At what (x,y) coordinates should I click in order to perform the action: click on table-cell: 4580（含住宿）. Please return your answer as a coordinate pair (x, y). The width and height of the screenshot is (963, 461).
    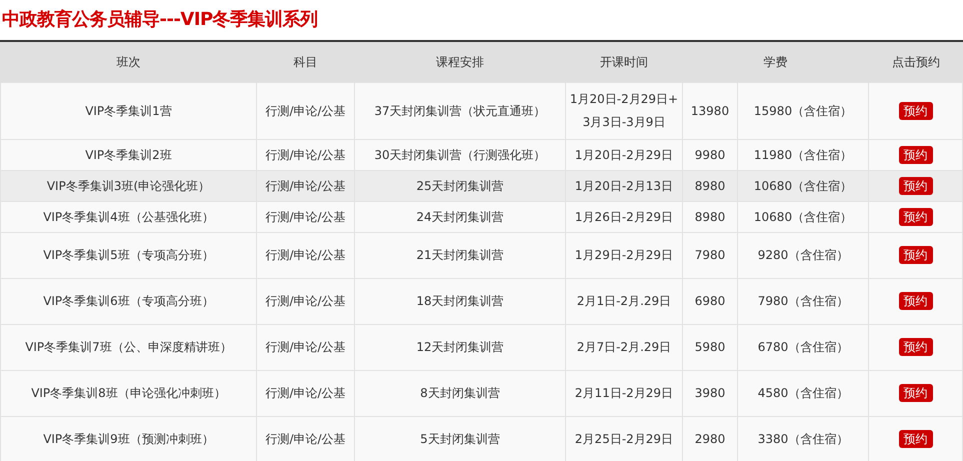
    Looking at the image, I should click on (803, 393).